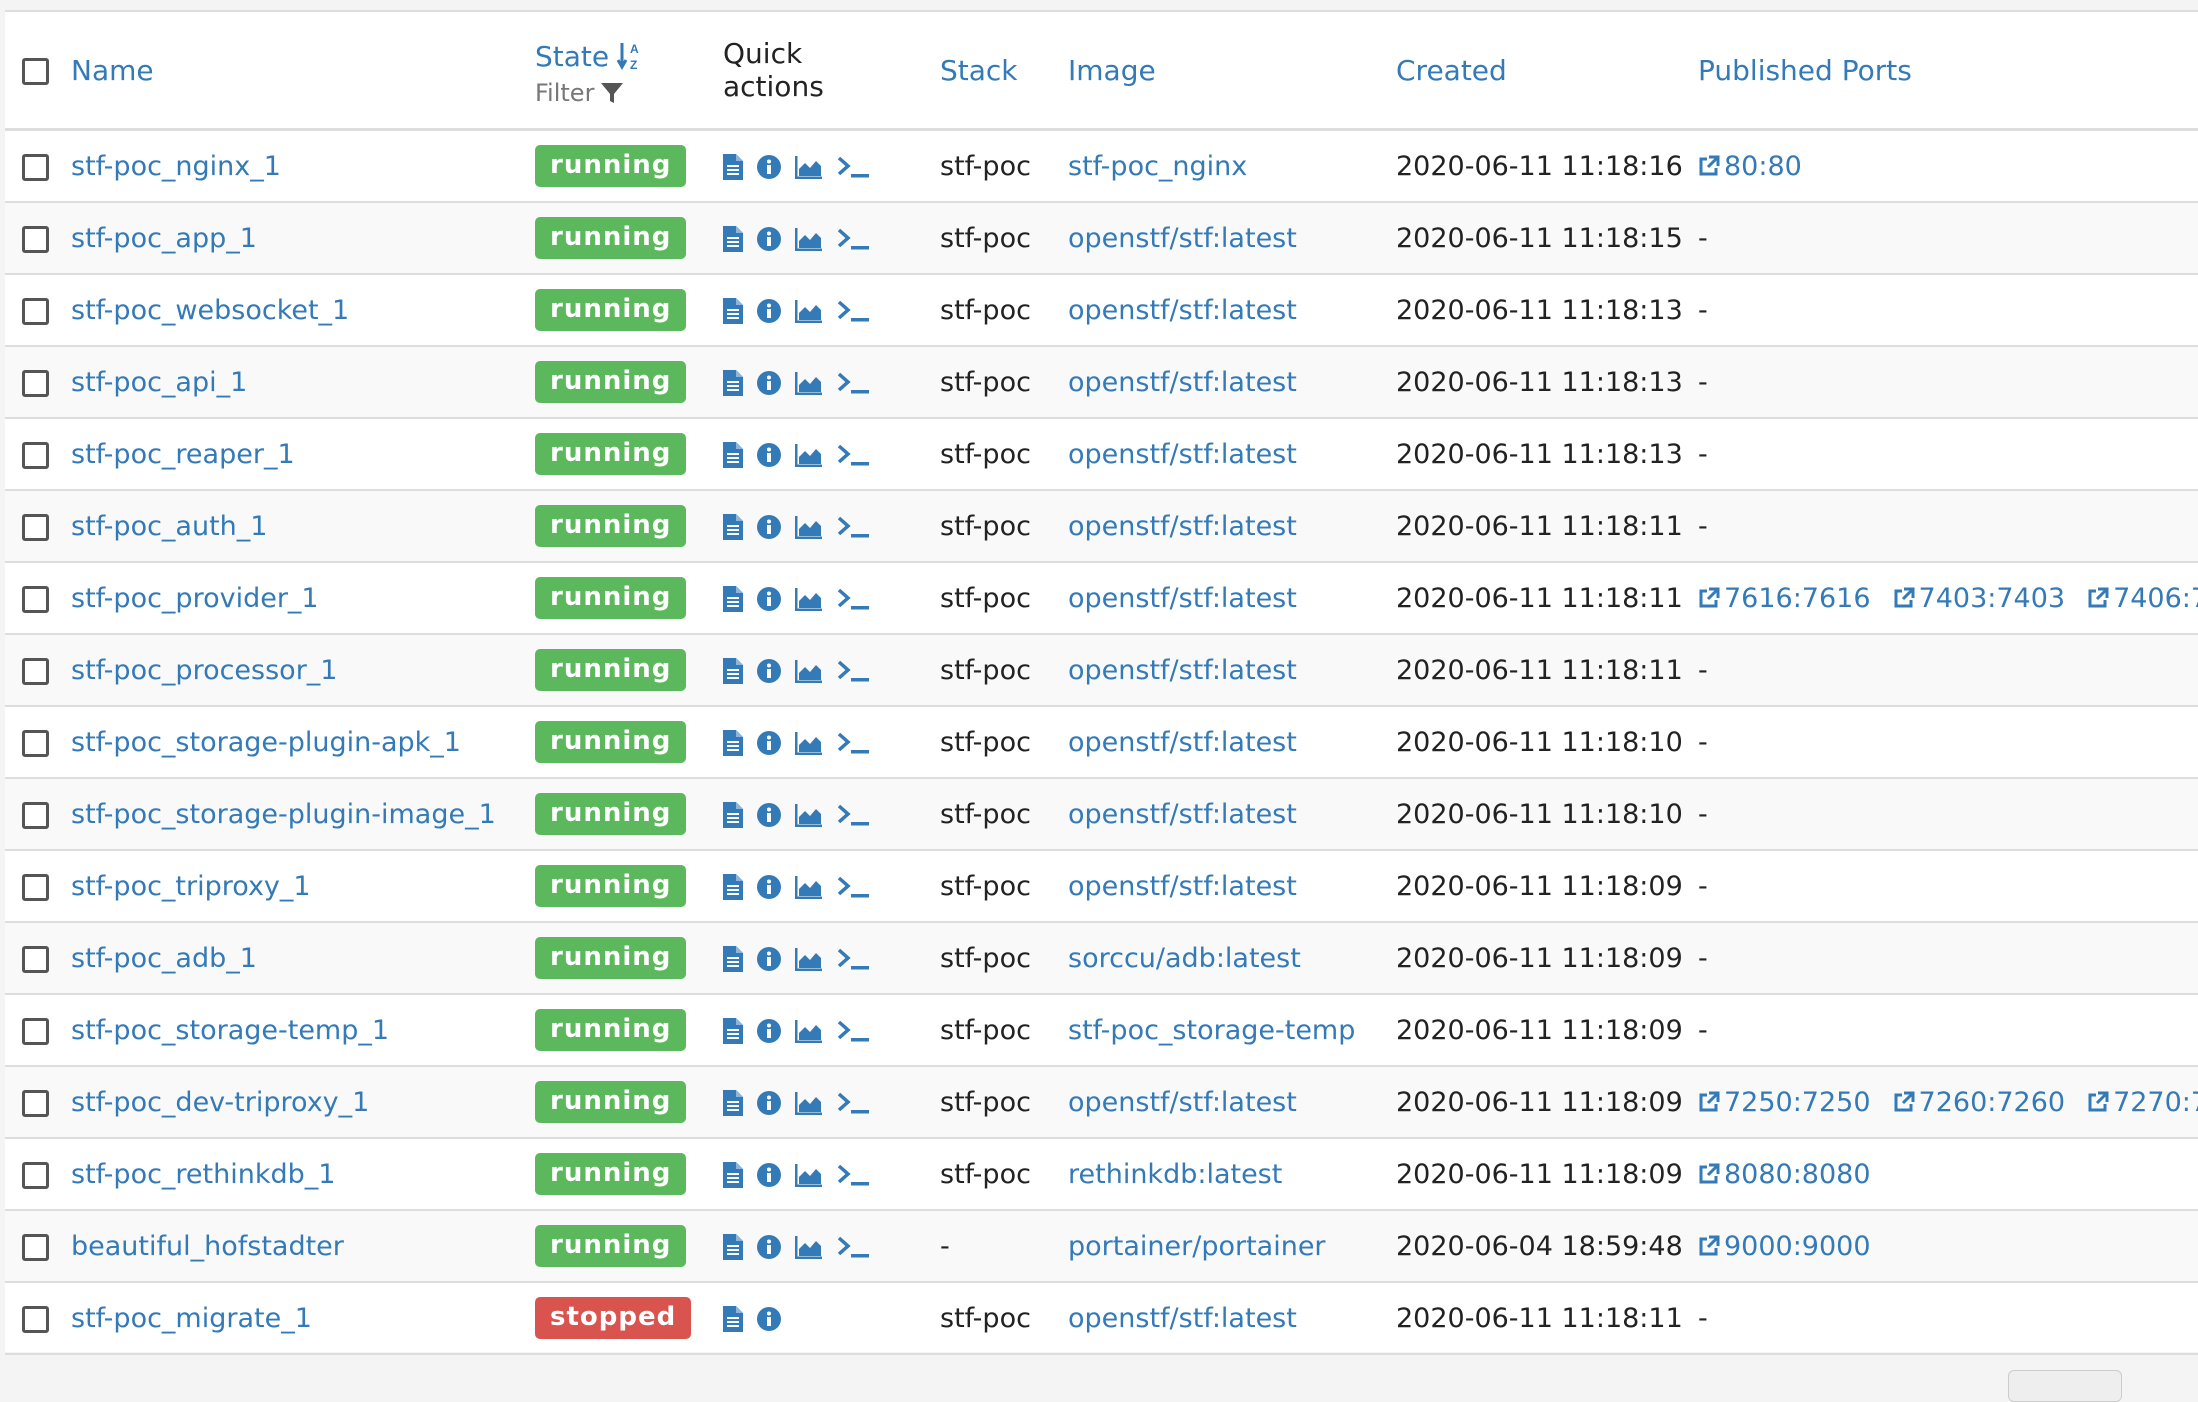 The height and width of the screenshot is (1402, 2198). Describe the element at coordinates (266, 742) in the screenshot. I see `container-name-link: stf-poc_storage-plugin-apk_1` at that location.